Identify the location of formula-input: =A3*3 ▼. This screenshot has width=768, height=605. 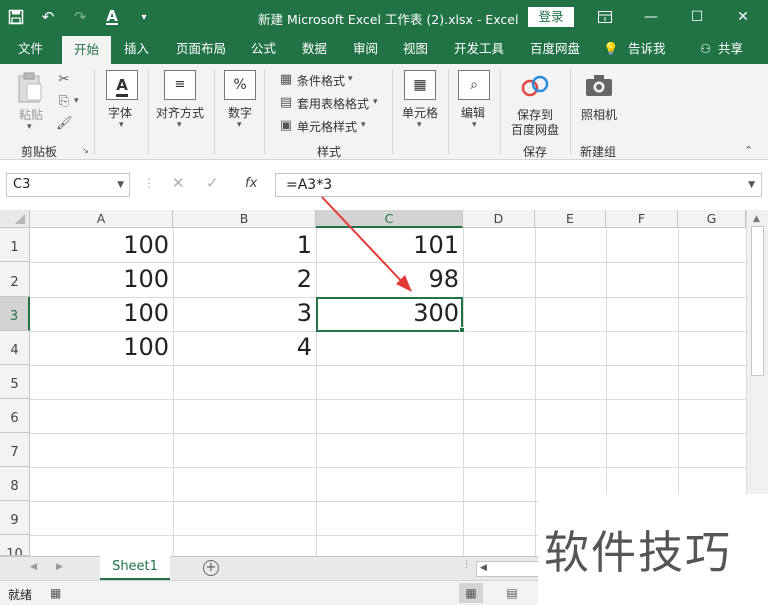
(518, 185).